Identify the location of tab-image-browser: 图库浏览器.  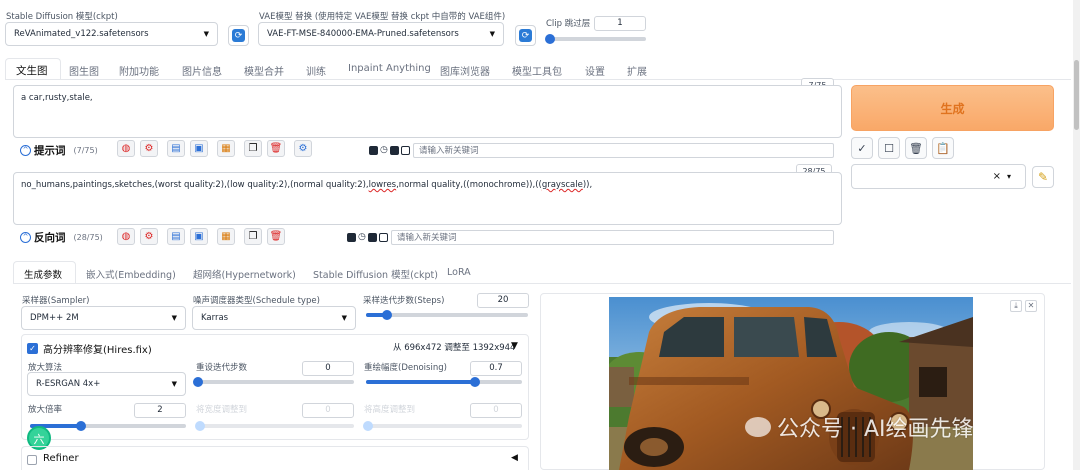
(465, 70).